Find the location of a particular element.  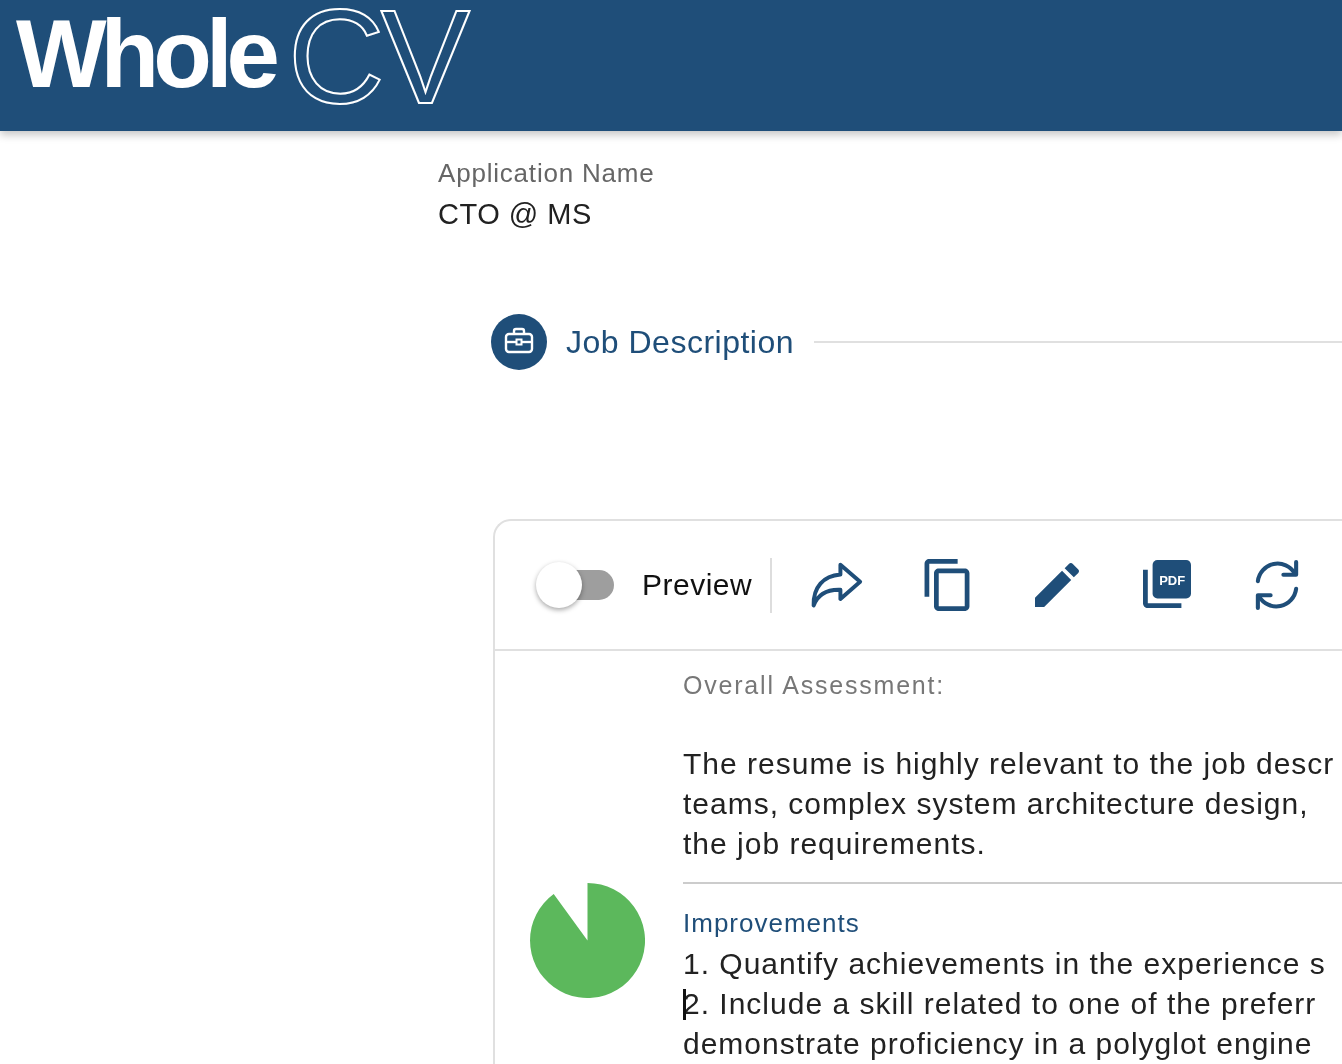

field-label: Application Name is located at coordinates (546, 173).